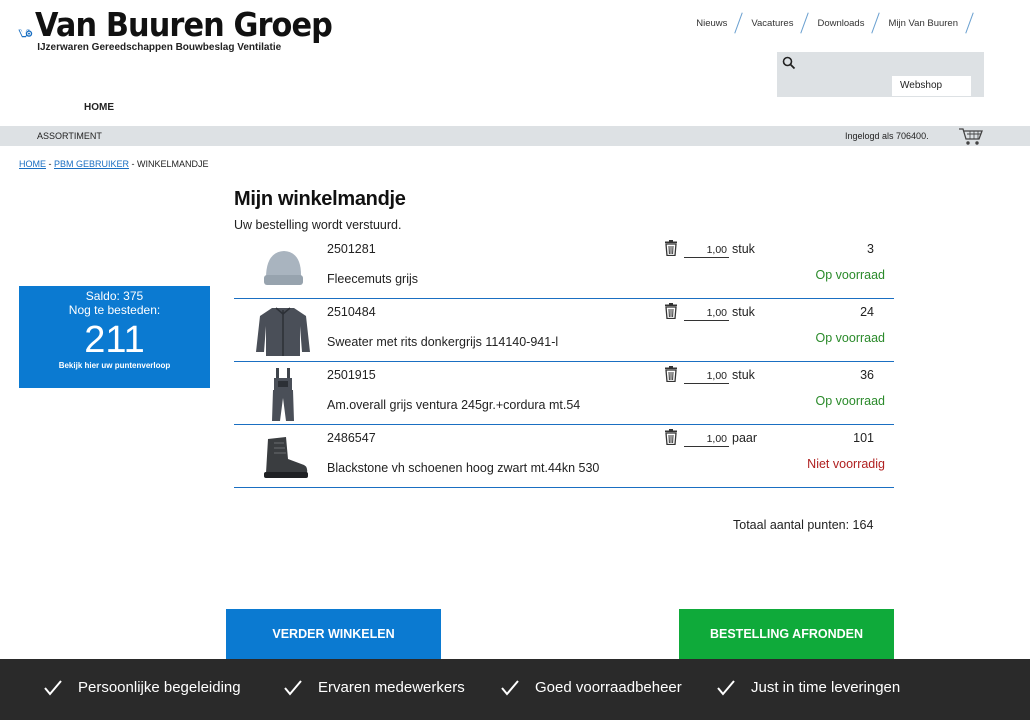 The width and height of the screenshot is (1030, 720). I want to click on finish-order-button: BESTELLING AFRONDEN, so click(786, 634).